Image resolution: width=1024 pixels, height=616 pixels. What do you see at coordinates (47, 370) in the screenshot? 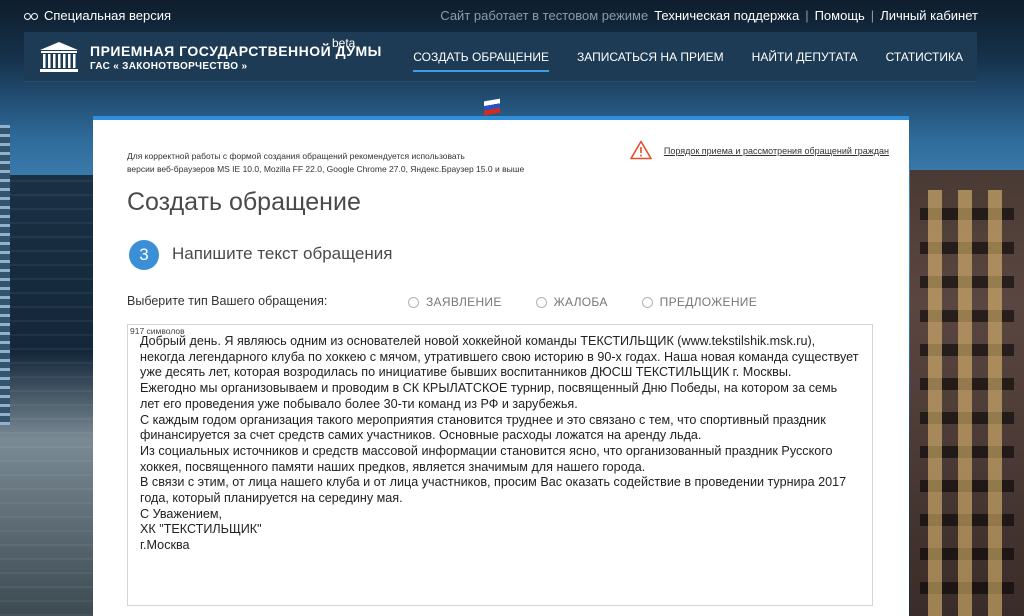
I see `background-left-building` at bounding box center [47, 370].